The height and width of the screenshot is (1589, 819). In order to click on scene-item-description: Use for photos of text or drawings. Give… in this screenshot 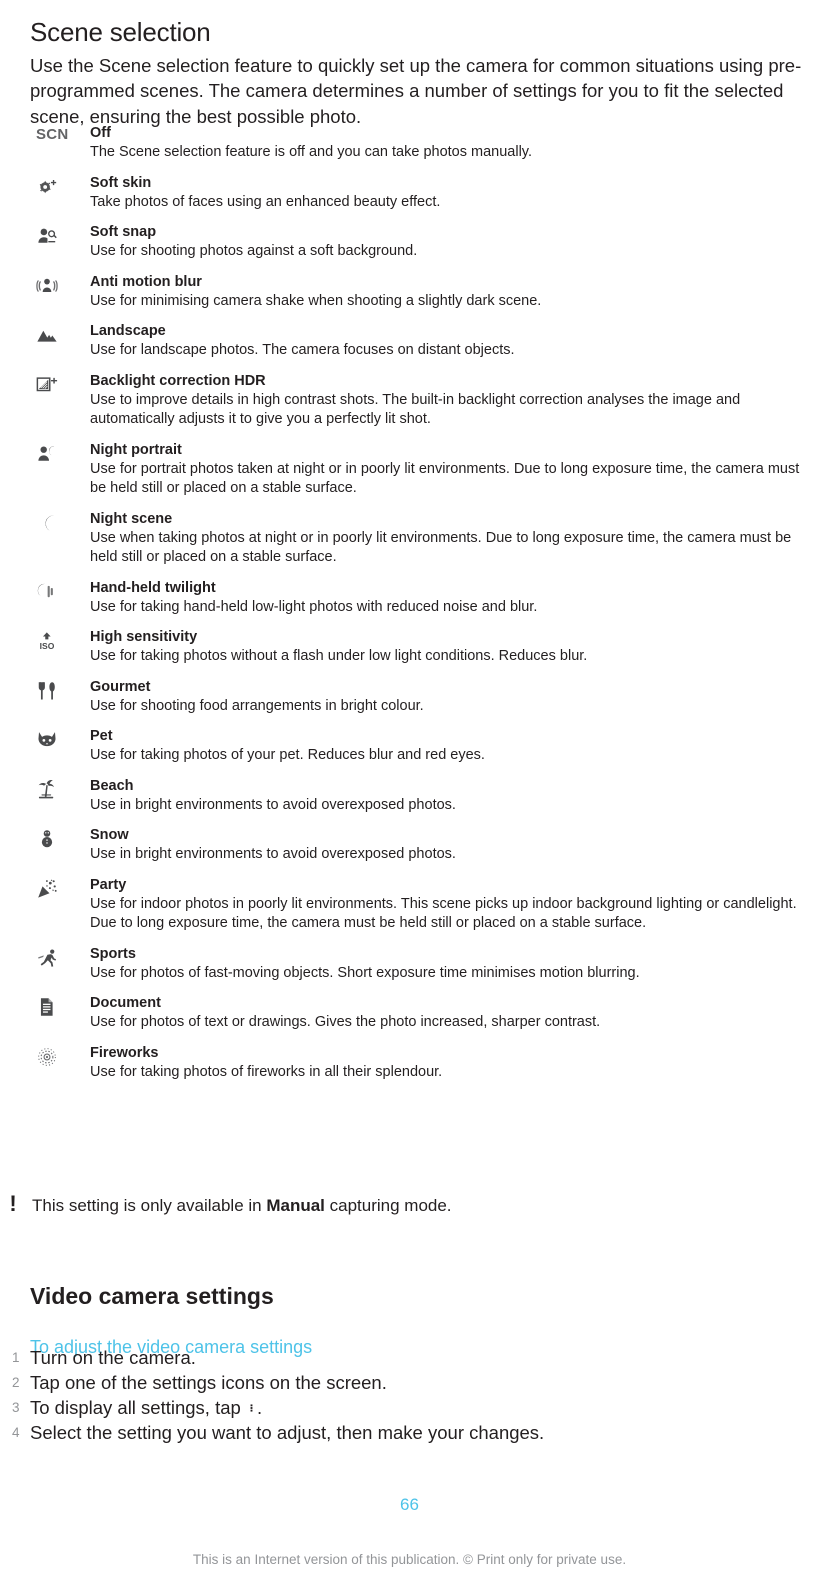, I will do `click(345, 1022)`.